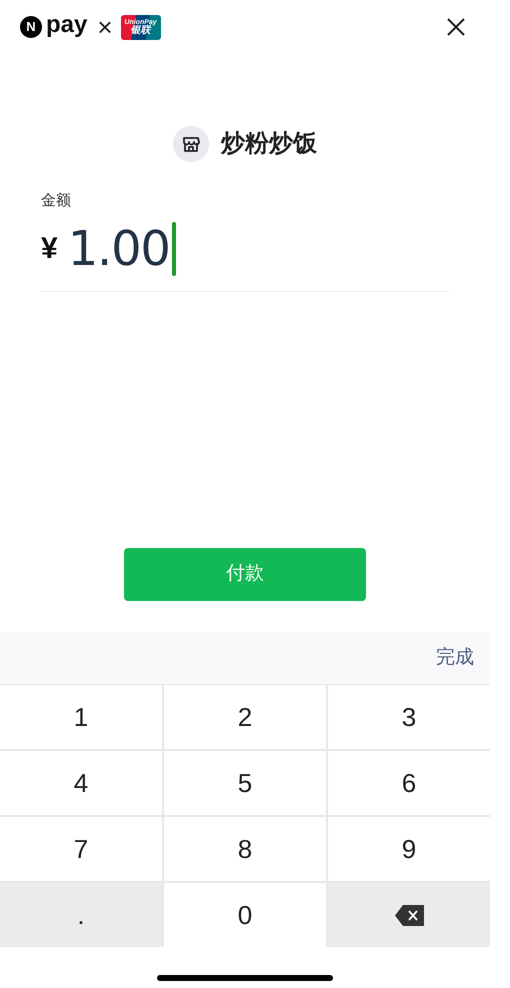 Image resolution: width=510 pixels, height=988 pixels. I want to click on n-badge: N, so click(31, 27).